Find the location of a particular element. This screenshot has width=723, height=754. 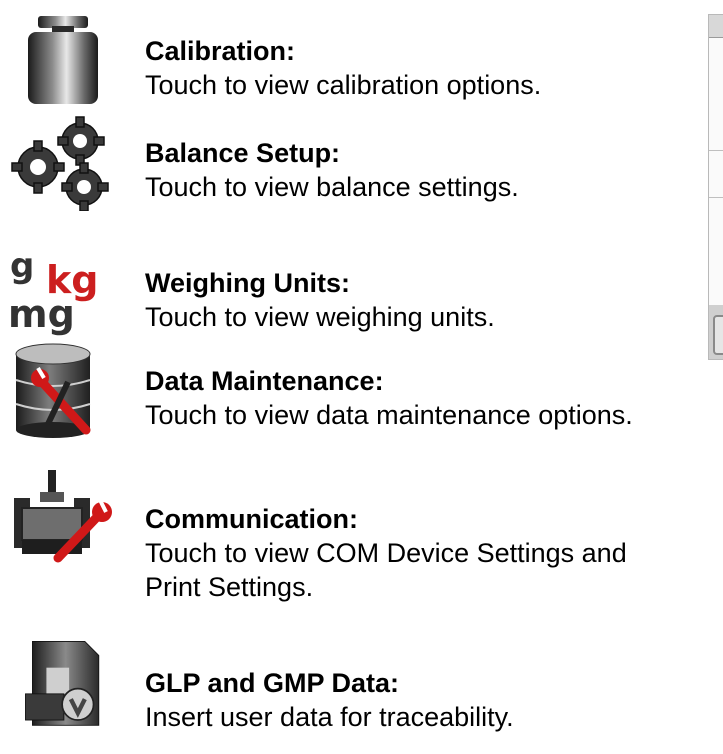

database-wrench-icon is located at coordinates (53, 390).